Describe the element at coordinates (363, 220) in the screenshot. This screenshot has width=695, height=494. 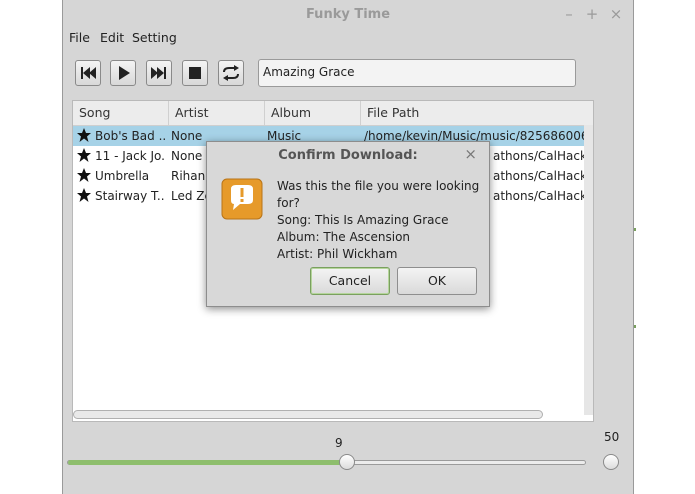
I see `dialog-song: Song: This Is Amazing Grace` at that location.